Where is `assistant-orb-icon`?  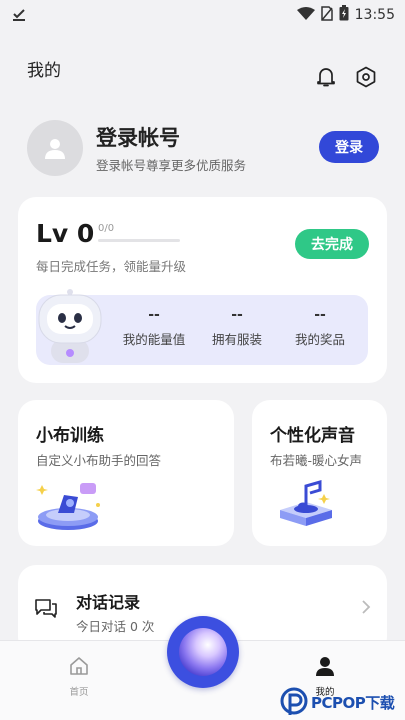
assistant-orb-icon is located at coordinates (203, 652).